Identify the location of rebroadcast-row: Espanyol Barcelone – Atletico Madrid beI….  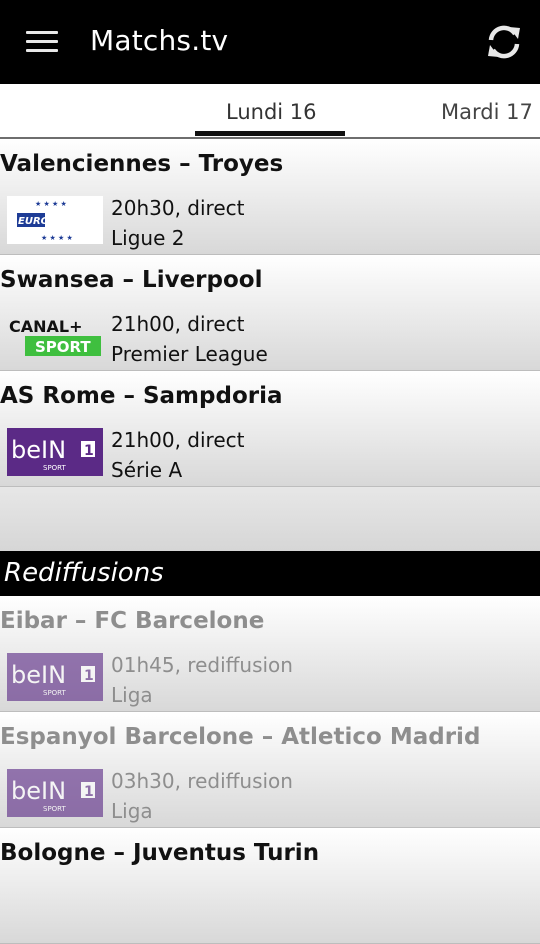
(270, 770).